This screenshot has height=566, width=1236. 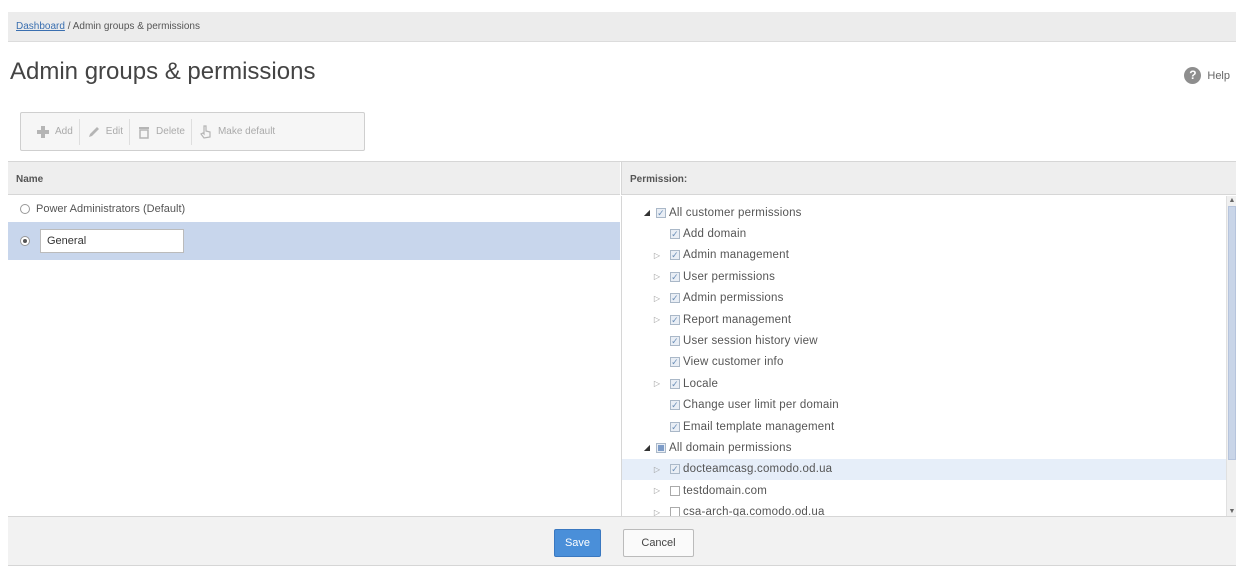 I want to click on add-label: Add, so click(x=64, y=131).